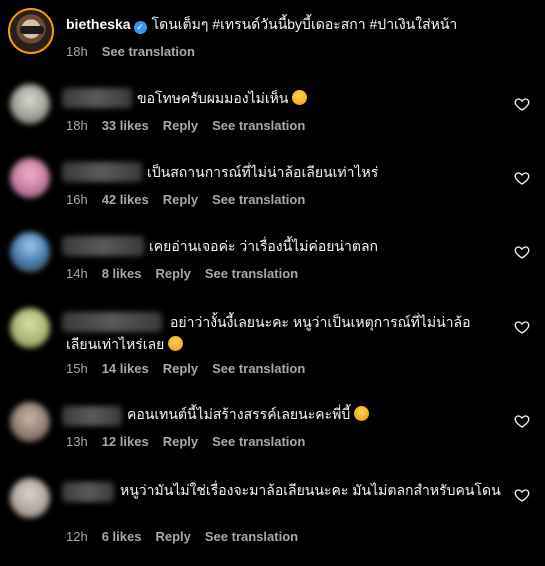 The image size is (545, 566). Describe the element at coordinates (77, 125) in the screenshot. I see `comment-time: 18h` at that location.